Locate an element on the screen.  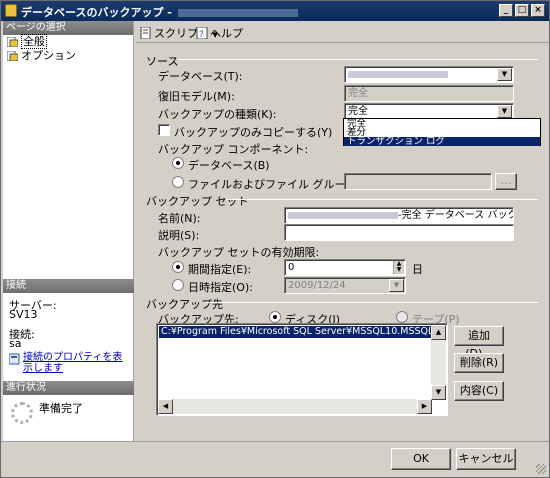
title-bar: データベースのバックアップ - _ □ × is located at coordinates (275, 11).